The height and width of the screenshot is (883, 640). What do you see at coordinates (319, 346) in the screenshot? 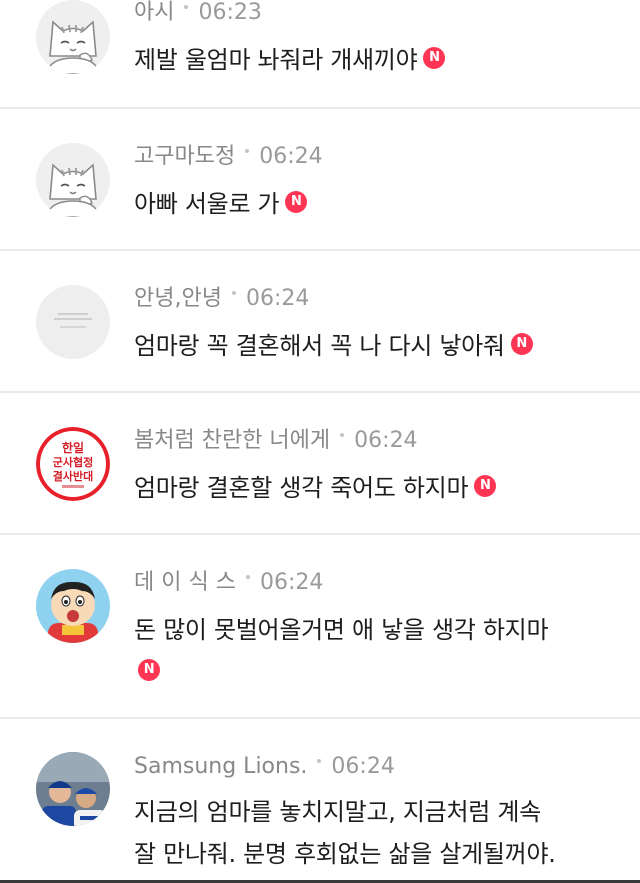
I see `comment-text-content: 엄마랑 꼭 결혼해서 꼭 나 다시 낳아줘` at bounding box center [319, 346].